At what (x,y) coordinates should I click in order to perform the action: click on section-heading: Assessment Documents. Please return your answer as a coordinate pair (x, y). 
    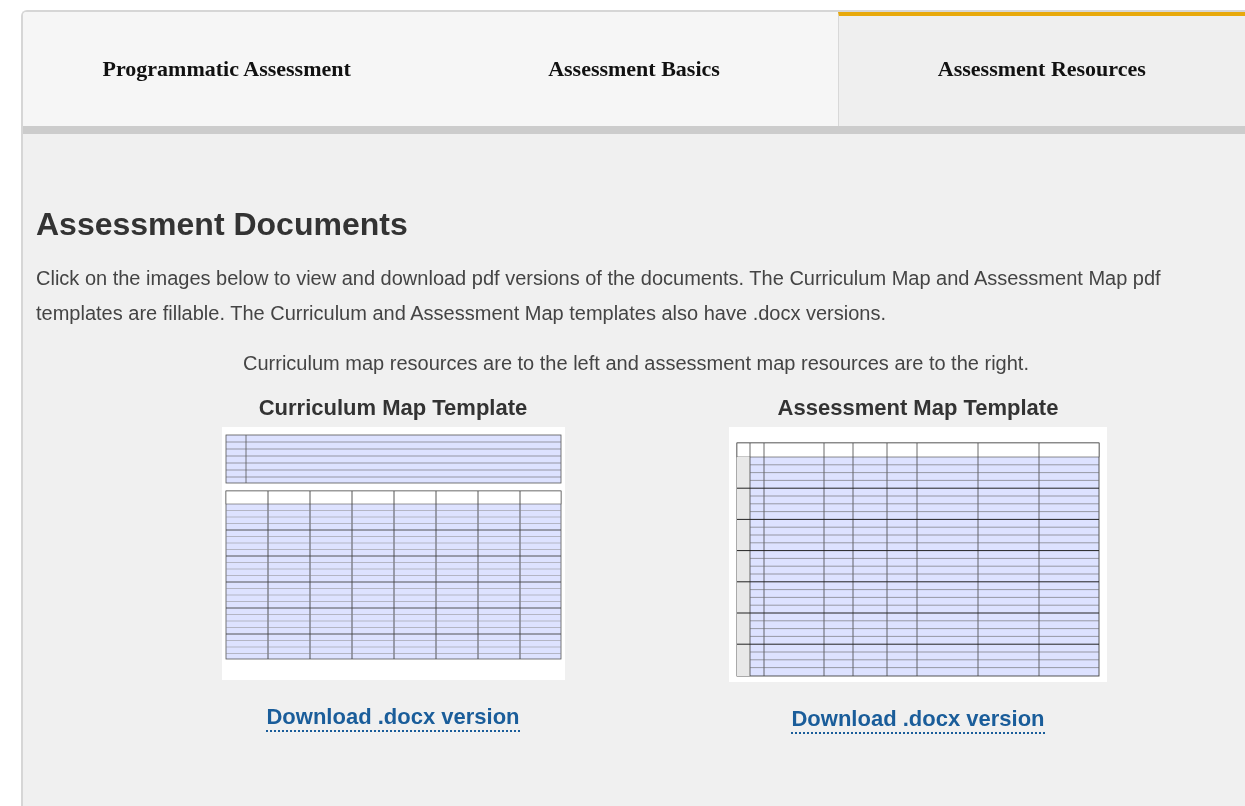
    Looking at the image, I should click on (222, 224).